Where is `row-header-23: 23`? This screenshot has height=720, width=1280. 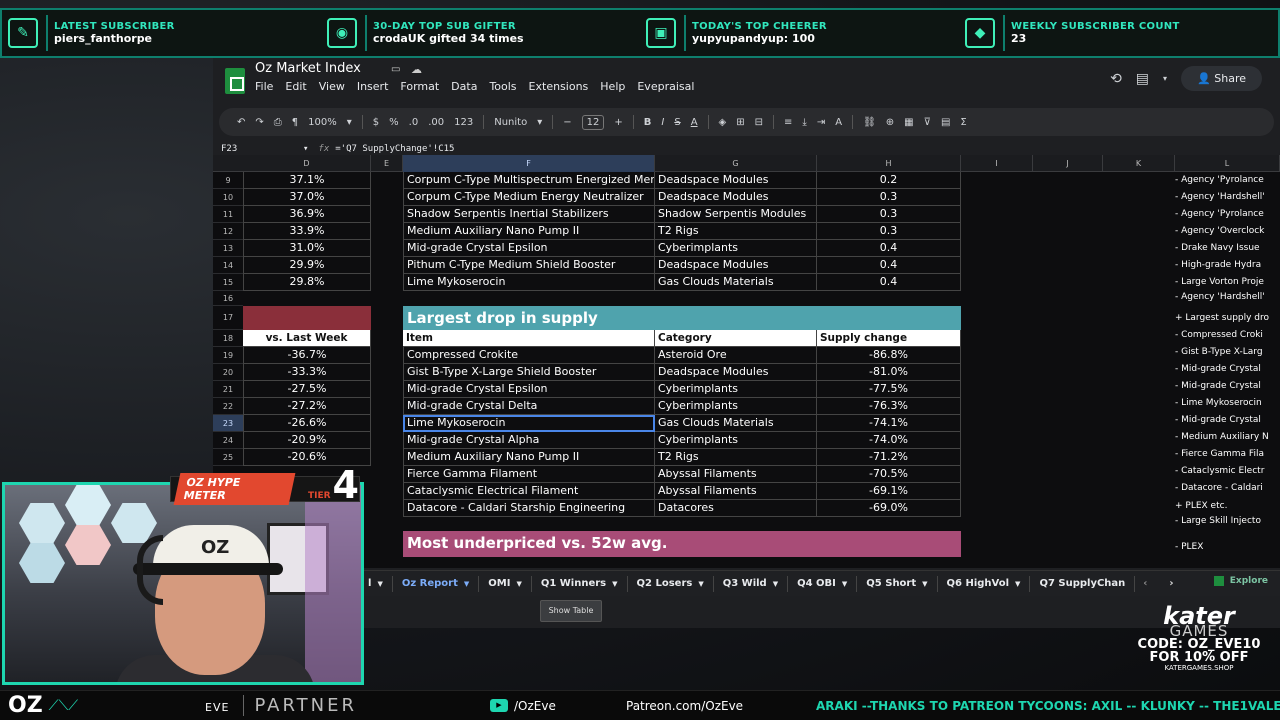 row-header-23: 23 is located at coordinates (228, 423).